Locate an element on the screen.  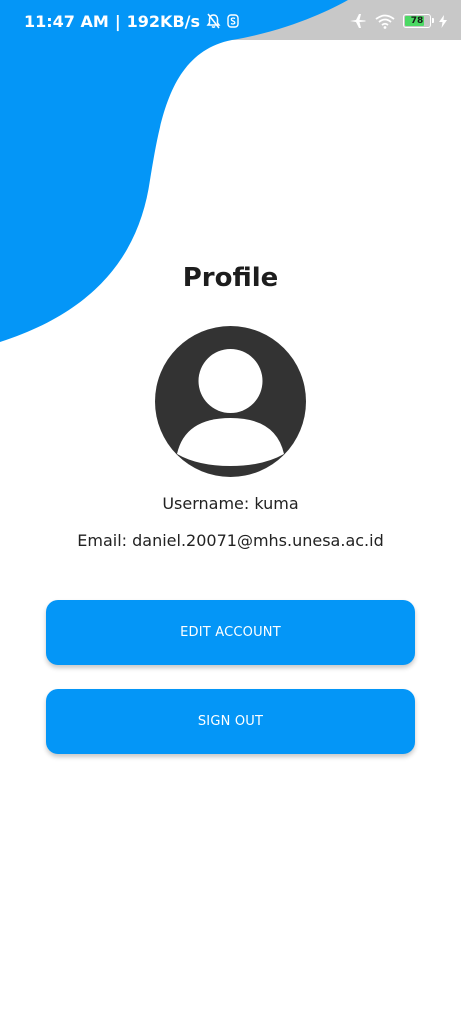
battery-icon: 78 is located at coordinates (418, 21).